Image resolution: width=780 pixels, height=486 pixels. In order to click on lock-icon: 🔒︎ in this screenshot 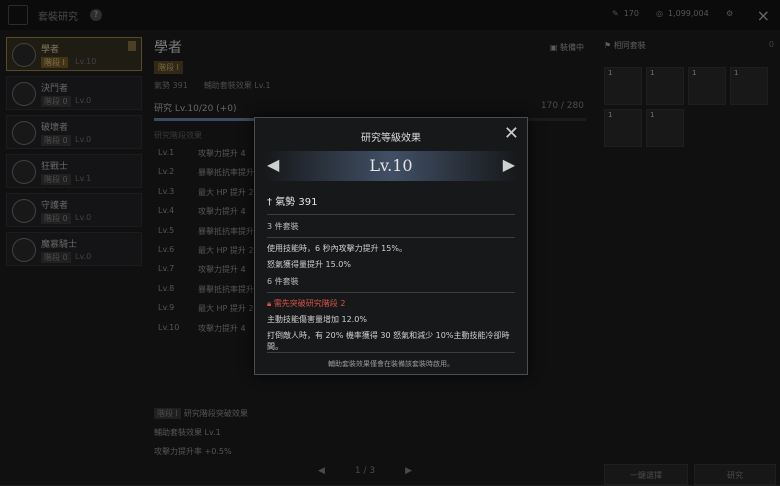, I will do `click(270, 303)`.